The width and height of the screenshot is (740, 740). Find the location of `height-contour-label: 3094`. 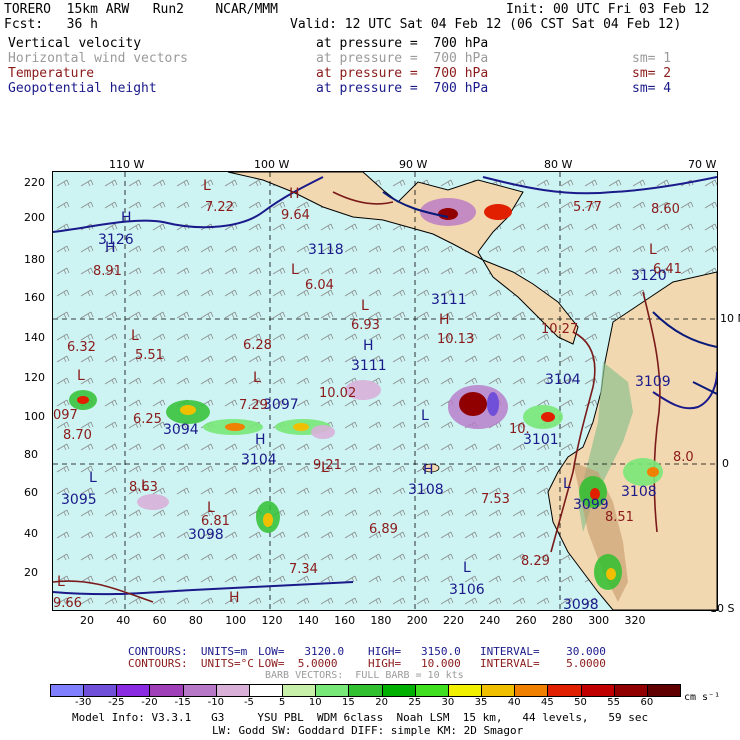

height-contour-label: 3094 is located at coordinates (181, 430).